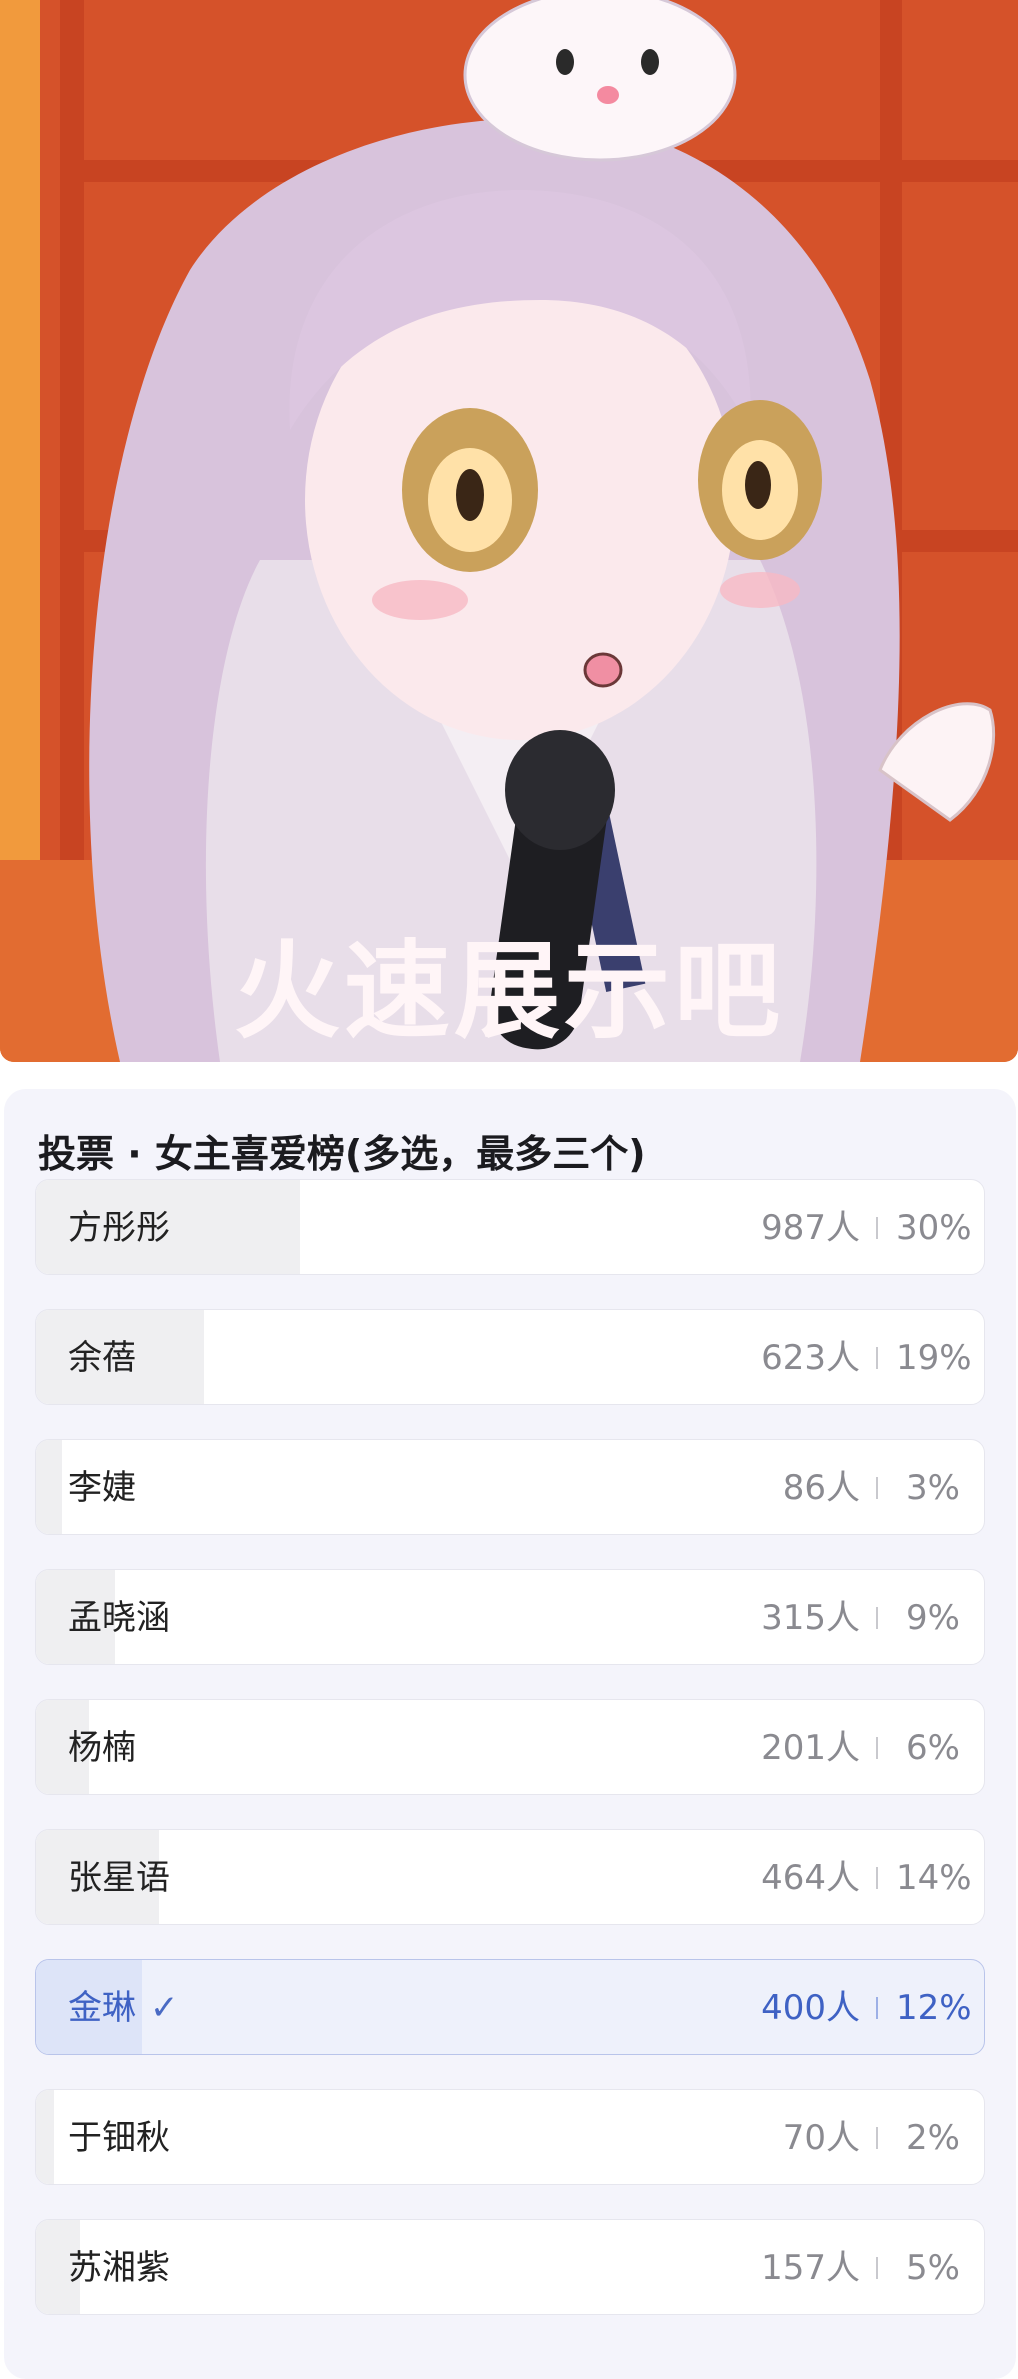 Image resolution: width=1018 pixels, height=2379 pixels. Describe the element at coordinates (934, 1228) in the screenshot. I see `poll-option-percent: 30%` at that location.